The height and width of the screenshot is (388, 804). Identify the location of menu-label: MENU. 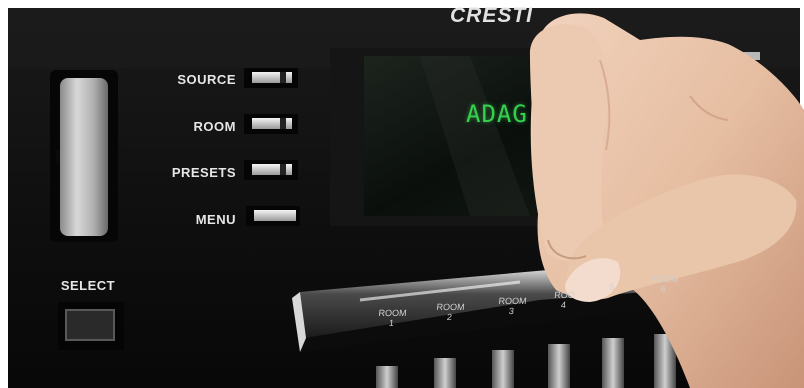
(215, 219).